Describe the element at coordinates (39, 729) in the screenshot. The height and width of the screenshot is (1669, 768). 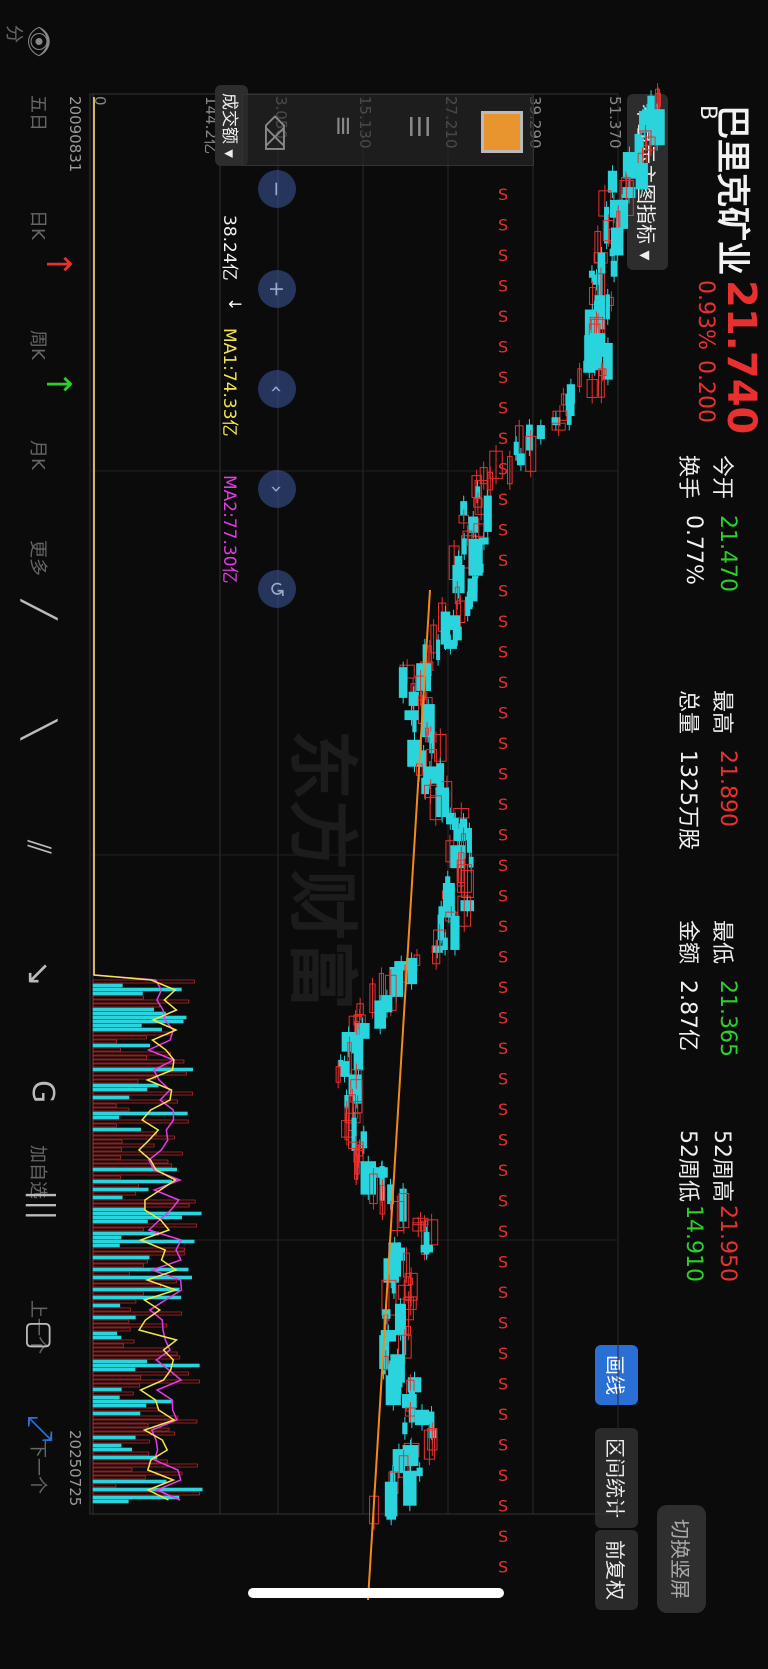
I see `segment-tool-icon: ╲` at that location.